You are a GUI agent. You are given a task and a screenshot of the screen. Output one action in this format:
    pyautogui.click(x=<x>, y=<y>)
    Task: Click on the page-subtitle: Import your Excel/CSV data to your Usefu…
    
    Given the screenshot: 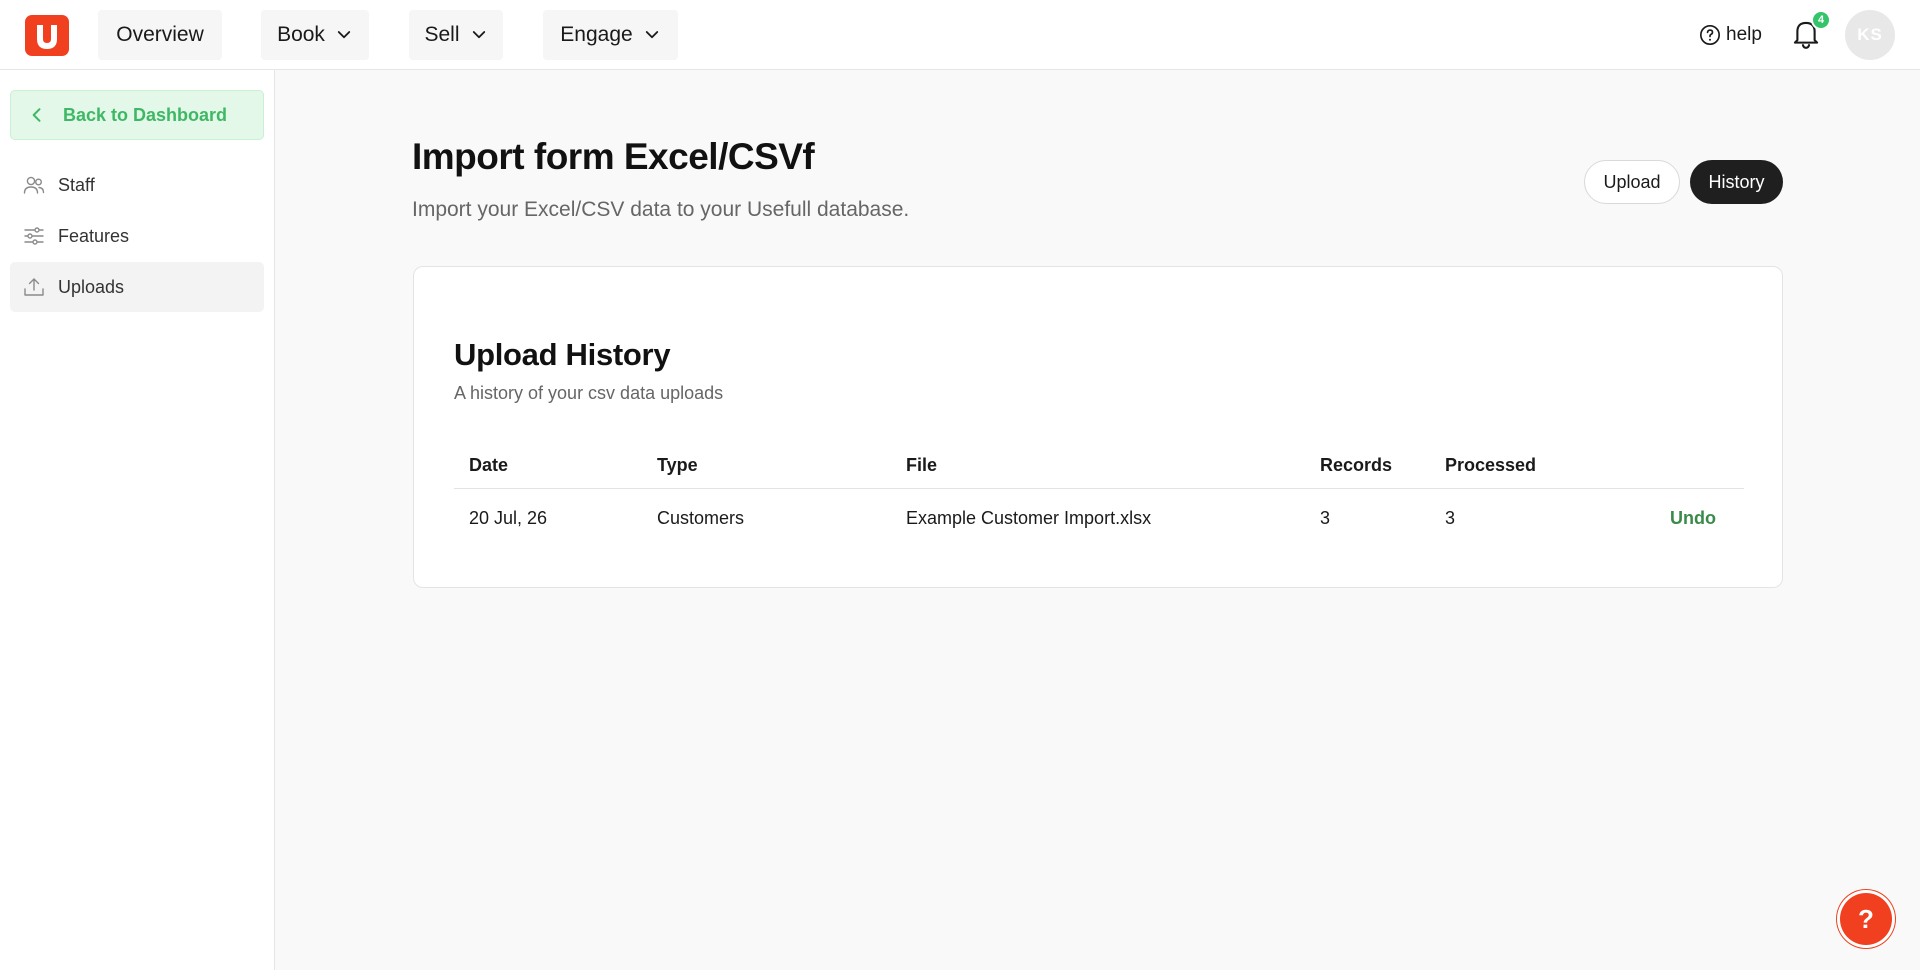 What is the action you would take?
    pyautogui.click(x=661, y=209)
    